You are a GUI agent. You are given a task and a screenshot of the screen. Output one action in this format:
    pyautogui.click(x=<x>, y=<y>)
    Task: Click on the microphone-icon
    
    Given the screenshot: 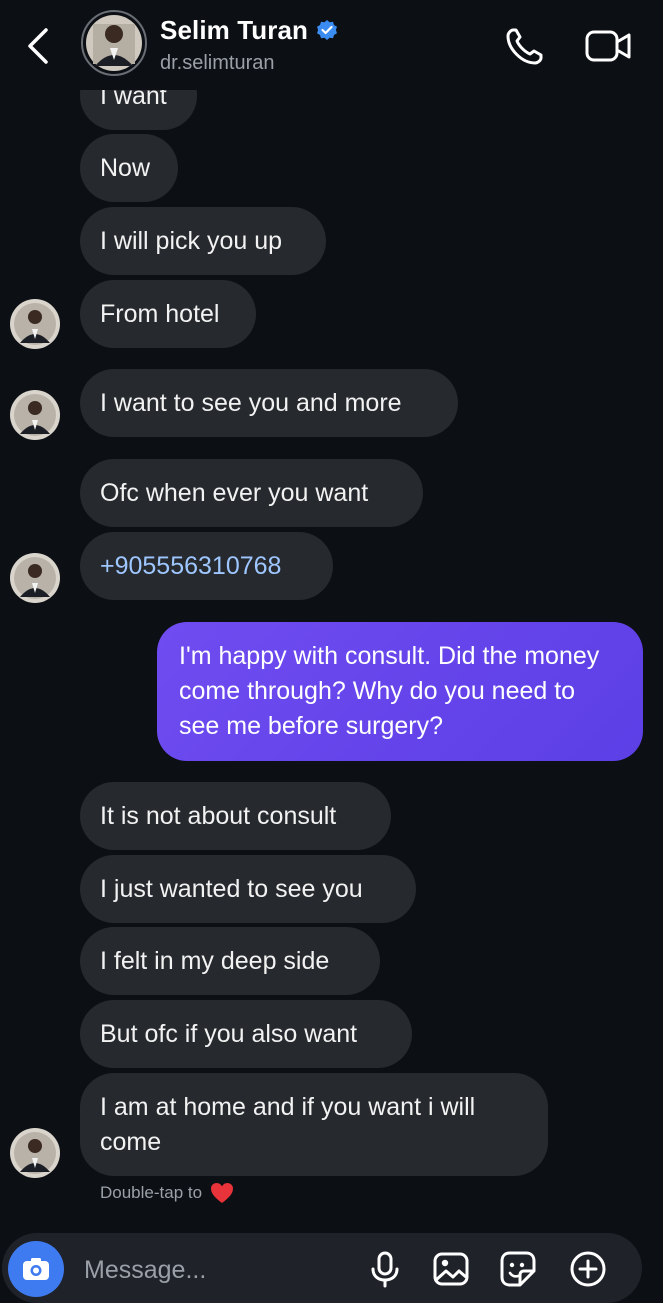 What is the action you would take?
    pyautogui.click(x=385, y=1269)
    